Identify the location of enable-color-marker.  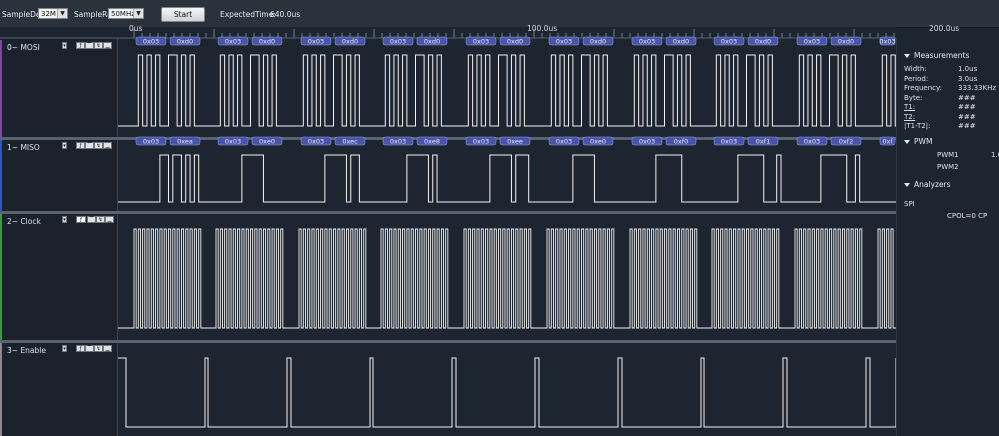
(1, 389).